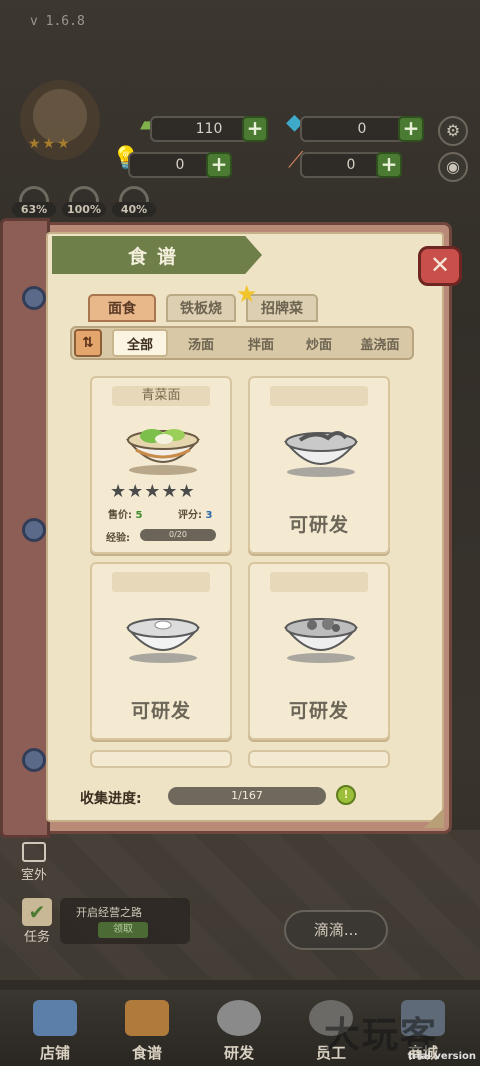 This screenshot has height=1066, width=480. I want to click on restaurant-level-badge: ★★★, so click(60, 120).